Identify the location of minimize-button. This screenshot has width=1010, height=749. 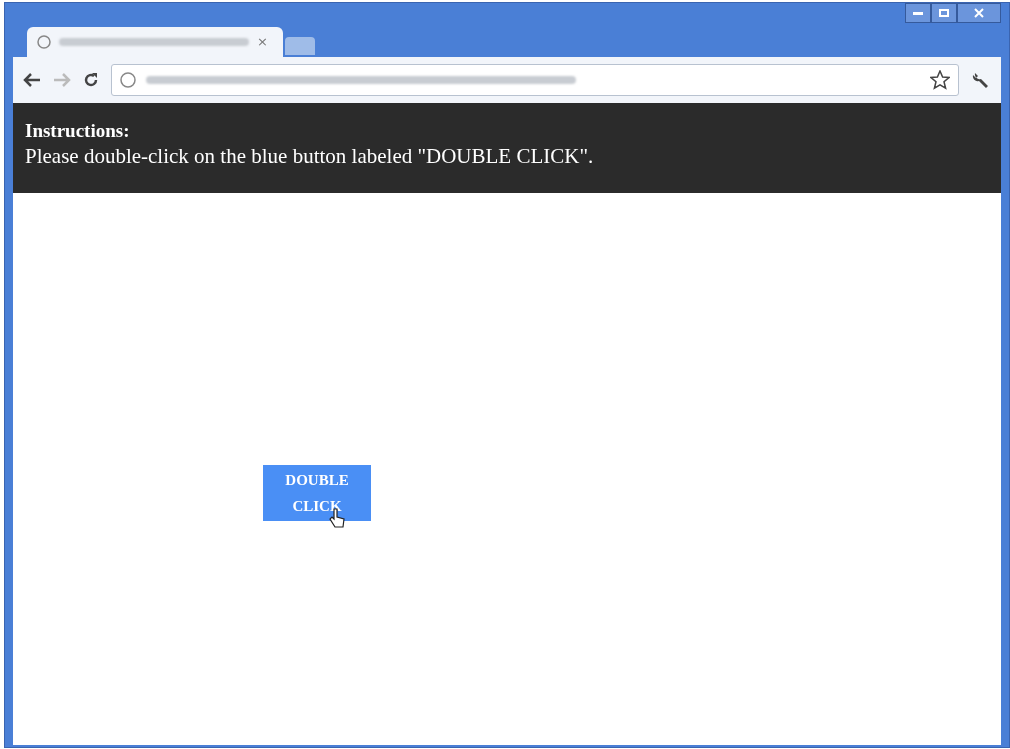
(918, 13).